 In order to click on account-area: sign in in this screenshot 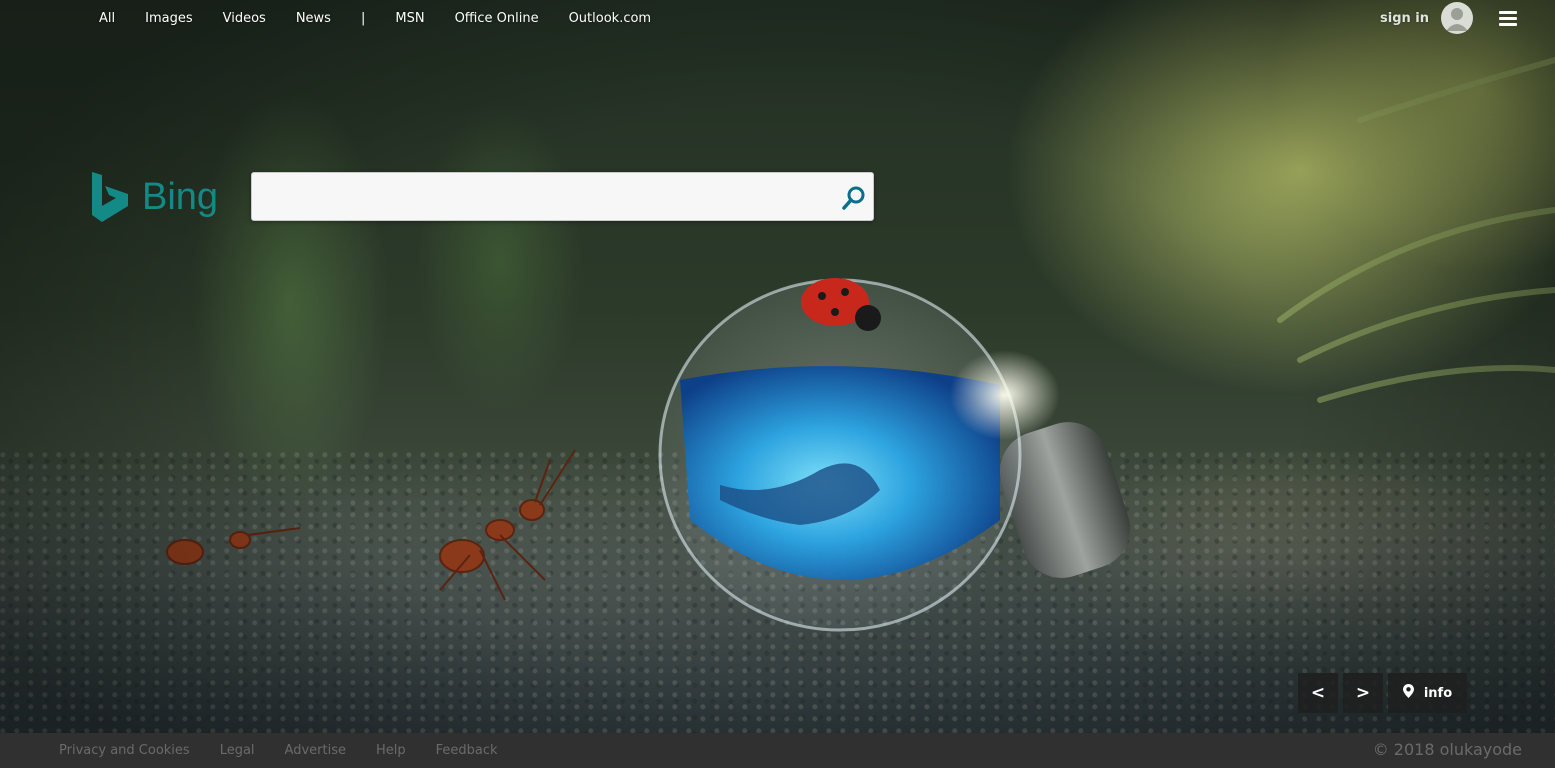, I will do `click(1448, 18)`.